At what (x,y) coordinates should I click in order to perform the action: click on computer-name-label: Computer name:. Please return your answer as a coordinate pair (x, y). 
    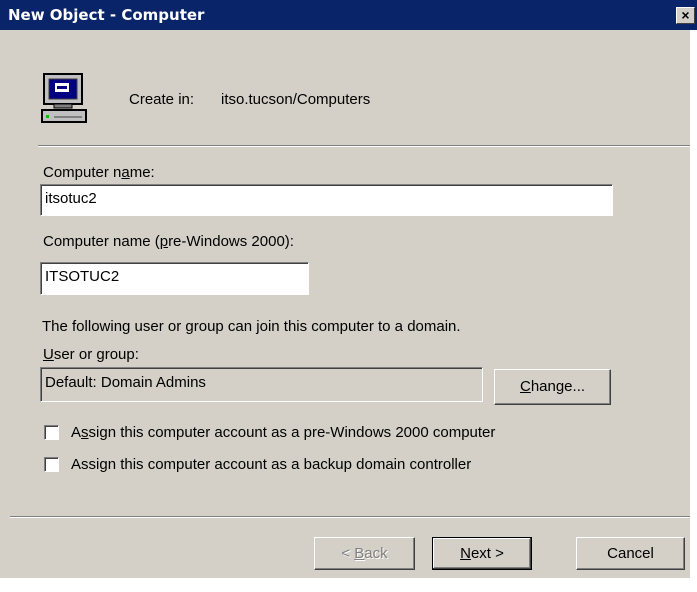
    Looking at the image, I should click on (99, 172).